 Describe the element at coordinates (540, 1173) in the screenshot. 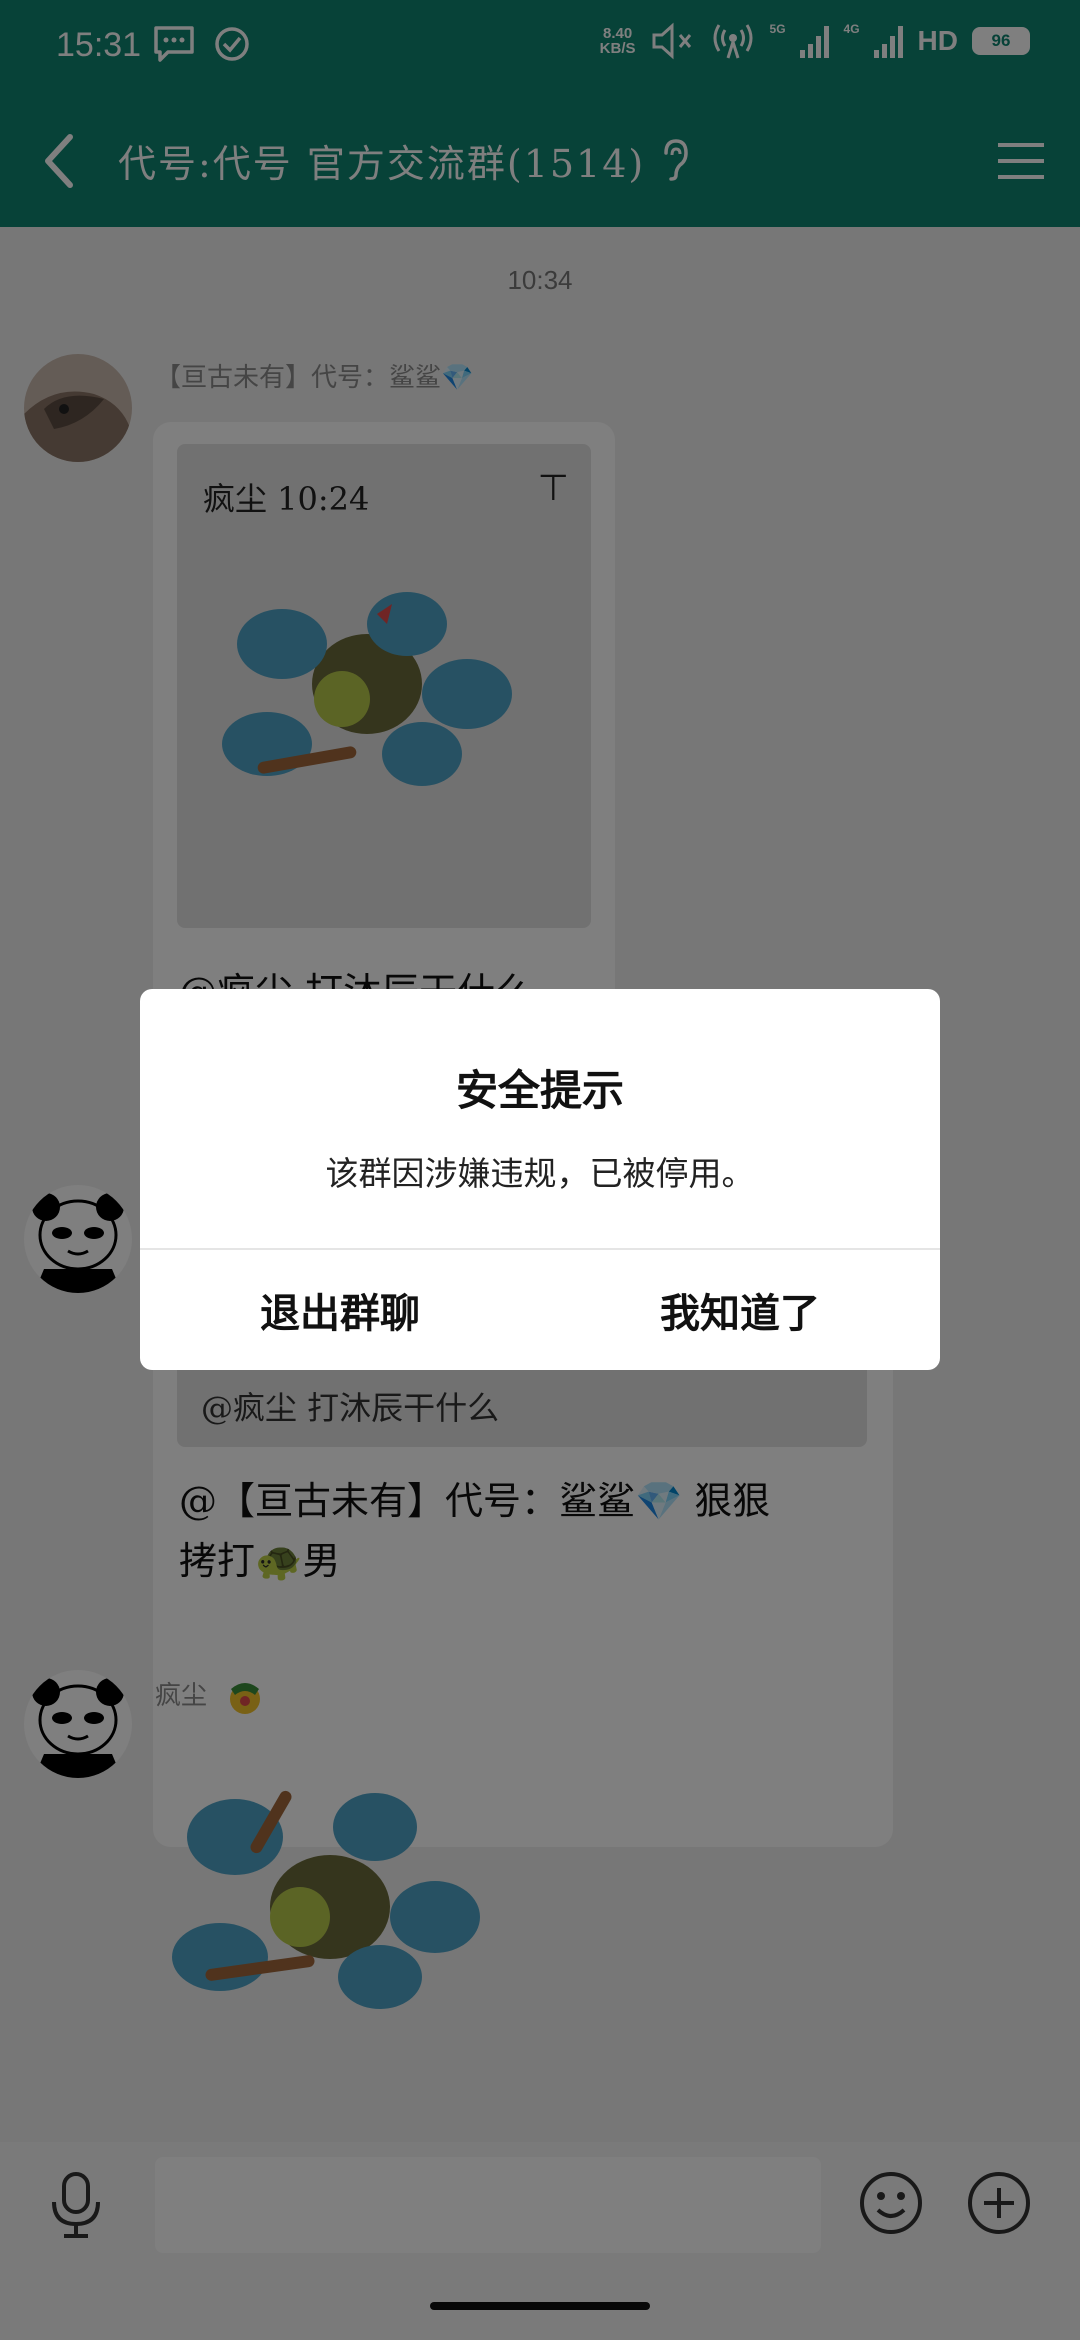

I see `dialog-message: 该群因涉嫌违规，已被停用。` at that location.